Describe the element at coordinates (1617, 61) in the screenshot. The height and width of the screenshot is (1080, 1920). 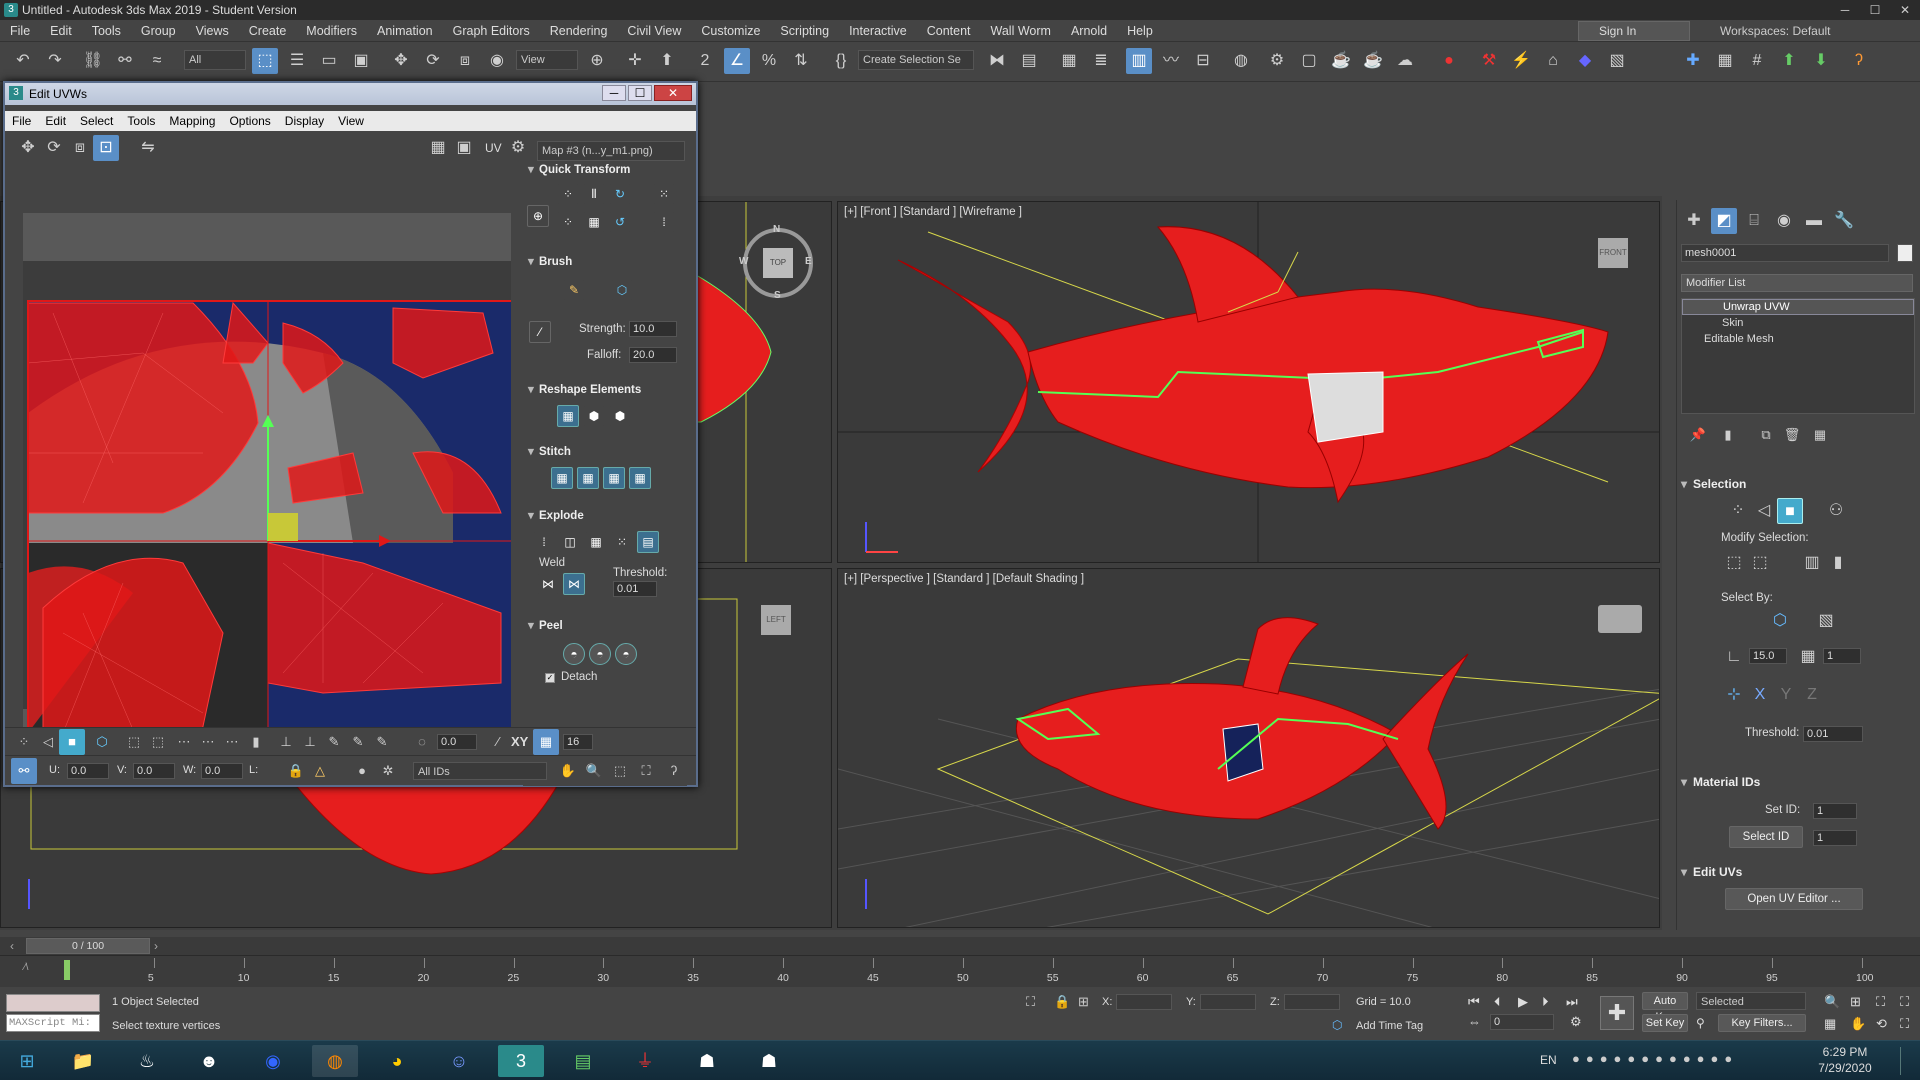
I see `vmf-icon: ▧` at that location.